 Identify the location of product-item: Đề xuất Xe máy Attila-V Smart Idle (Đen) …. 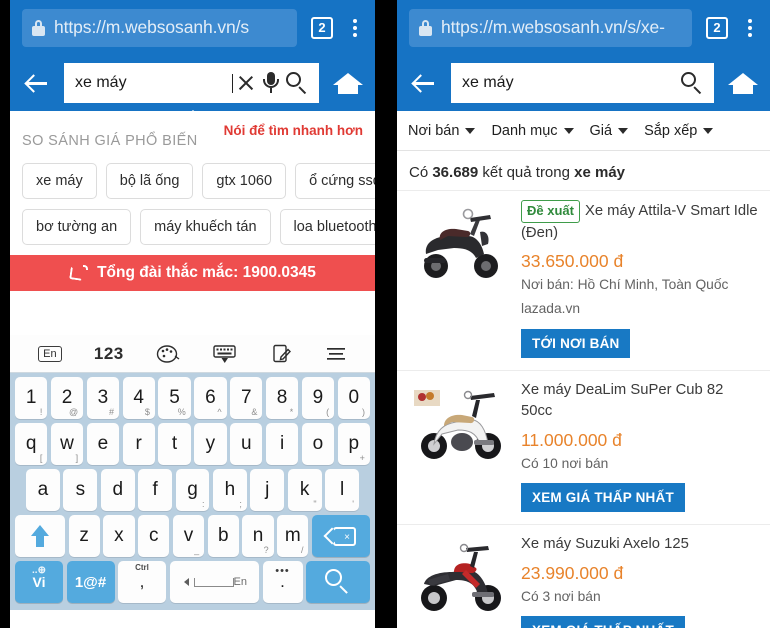
(583, 280).